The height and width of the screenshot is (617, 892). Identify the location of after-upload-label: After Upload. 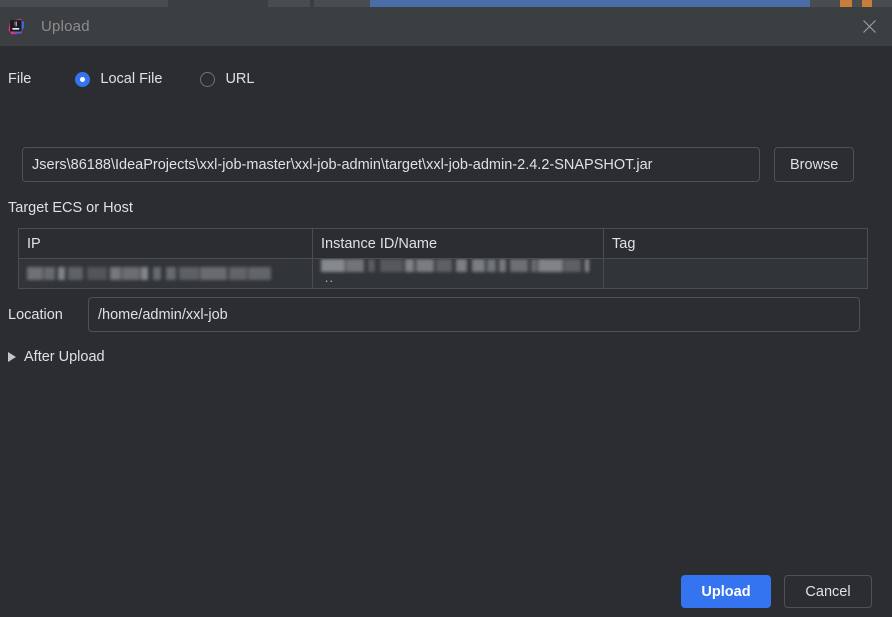
(64, 357).